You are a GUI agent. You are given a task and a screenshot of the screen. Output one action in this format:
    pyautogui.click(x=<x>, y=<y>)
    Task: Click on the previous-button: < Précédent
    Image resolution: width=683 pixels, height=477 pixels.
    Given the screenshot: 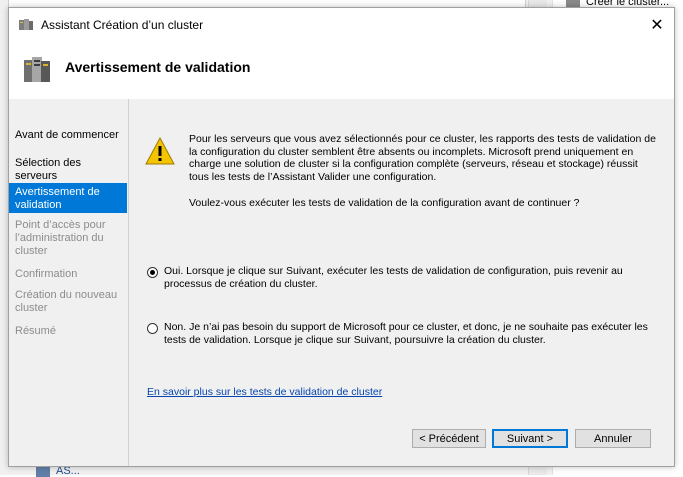 What is the action you would take?
    pyautogui.click(x=449, y=438)
    